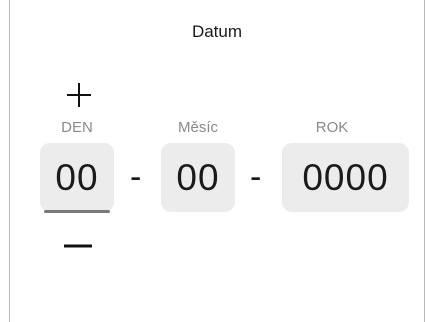 This screenshot has height=322, width=425. I want to click on minus-icon, so click(78, 246).